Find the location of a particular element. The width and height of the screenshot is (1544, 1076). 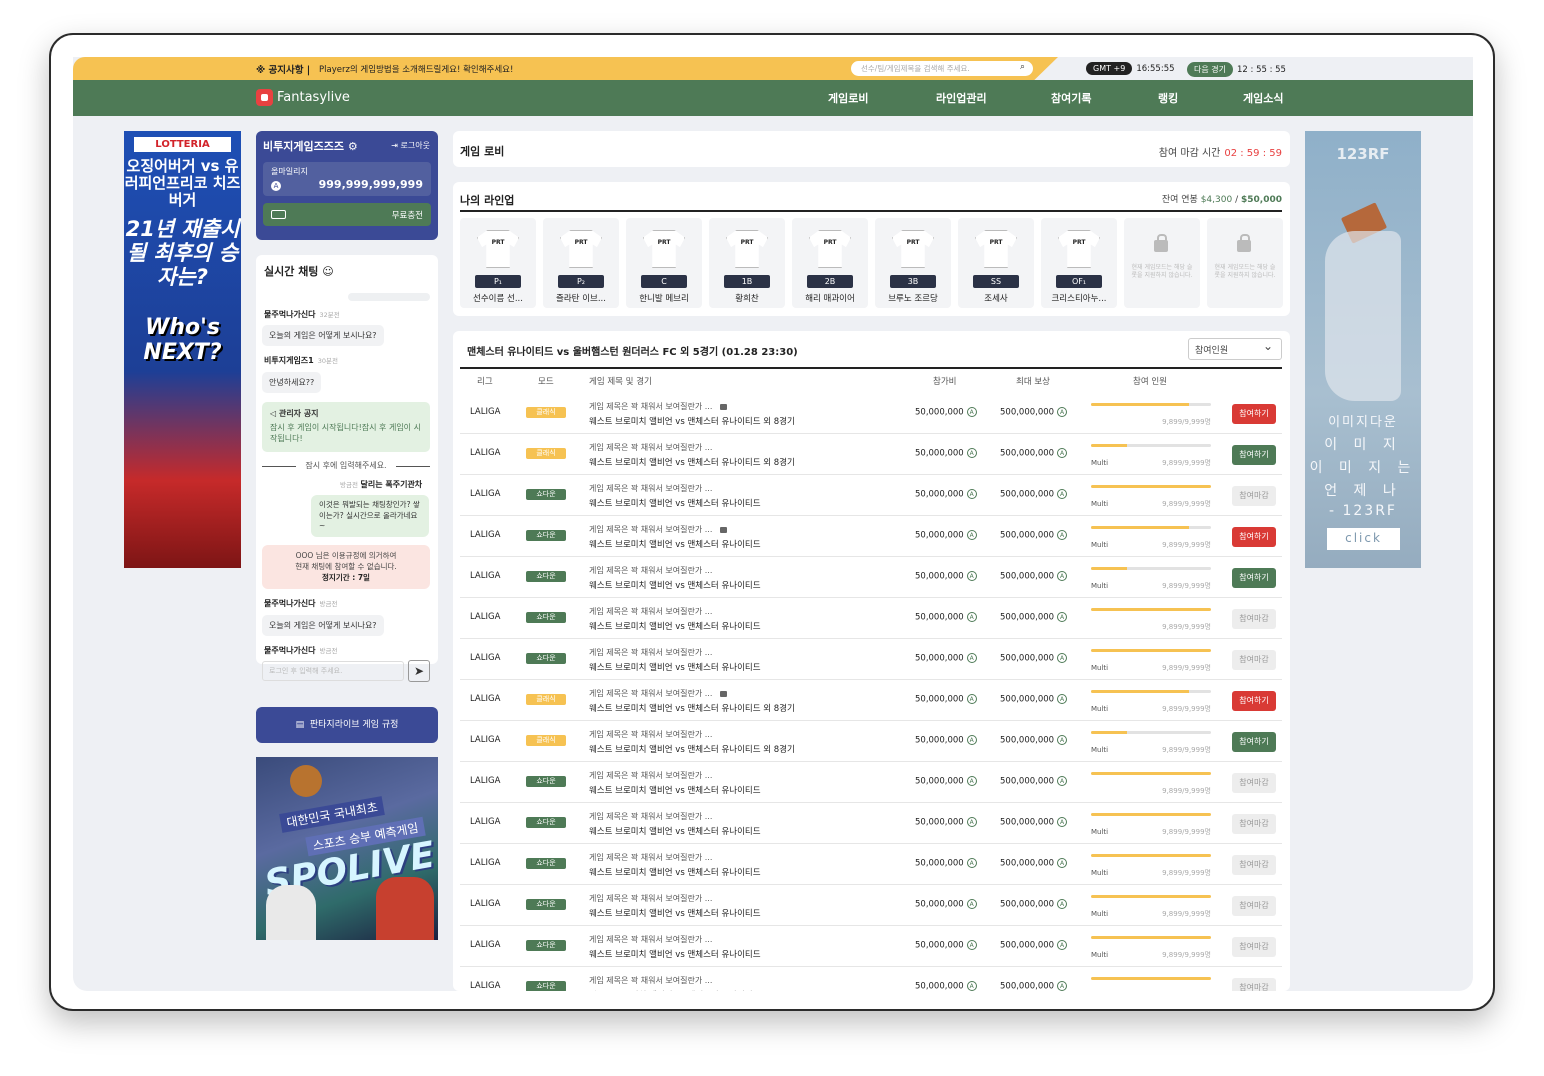

entry-fee: 50,000,000 A is located at coordinates (946, 699).